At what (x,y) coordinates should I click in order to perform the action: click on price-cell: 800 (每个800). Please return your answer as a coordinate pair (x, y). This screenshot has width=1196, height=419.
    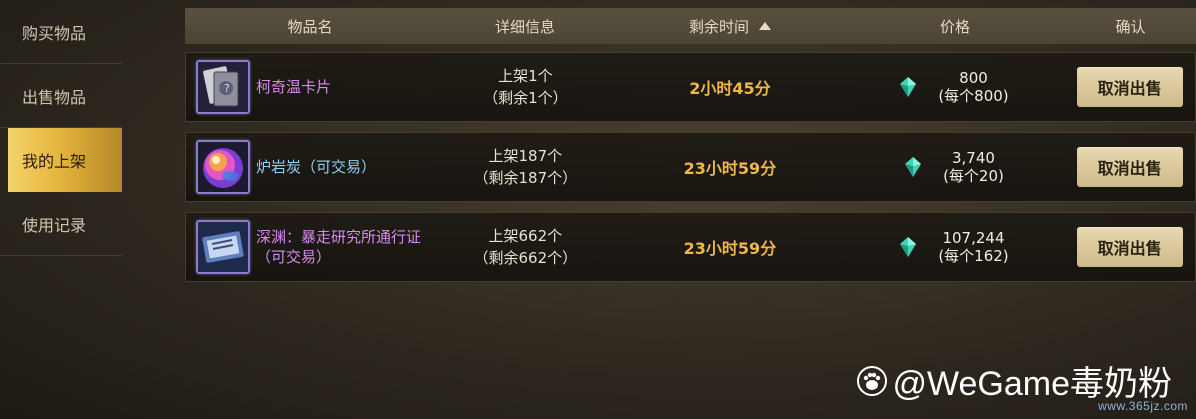
    Looking at the image, I should click on (955, 87).